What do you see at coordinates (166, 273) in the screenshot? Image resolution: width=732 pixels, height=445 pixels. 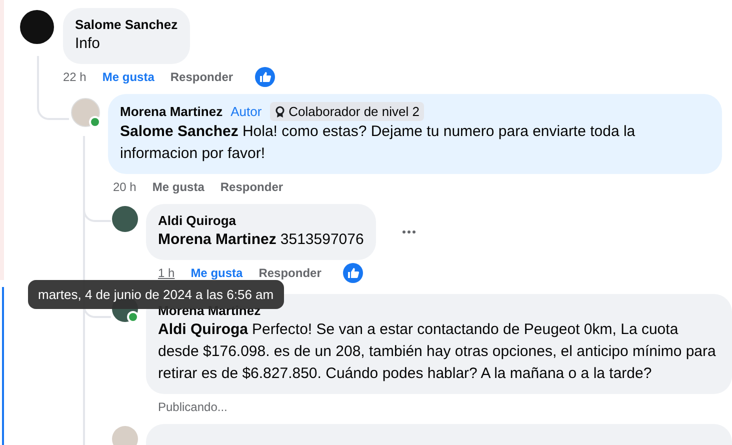 I see `timestamp-link: 1 h` at bounding box center [166, 273].